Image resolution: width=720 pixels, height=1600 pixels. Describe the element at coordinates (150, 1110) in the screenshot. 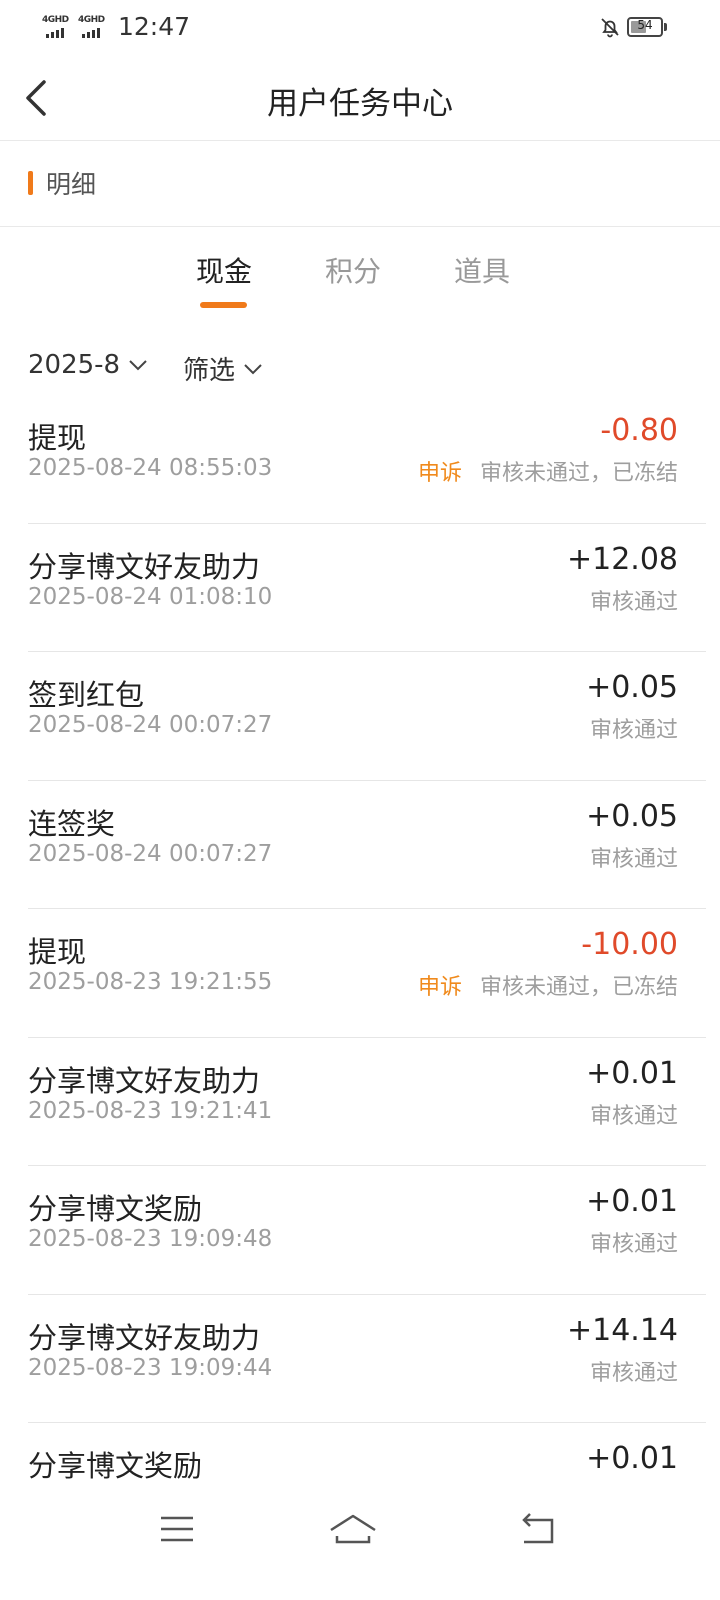

I see `record-time: 2025-08-23 19:21:41` at that location.